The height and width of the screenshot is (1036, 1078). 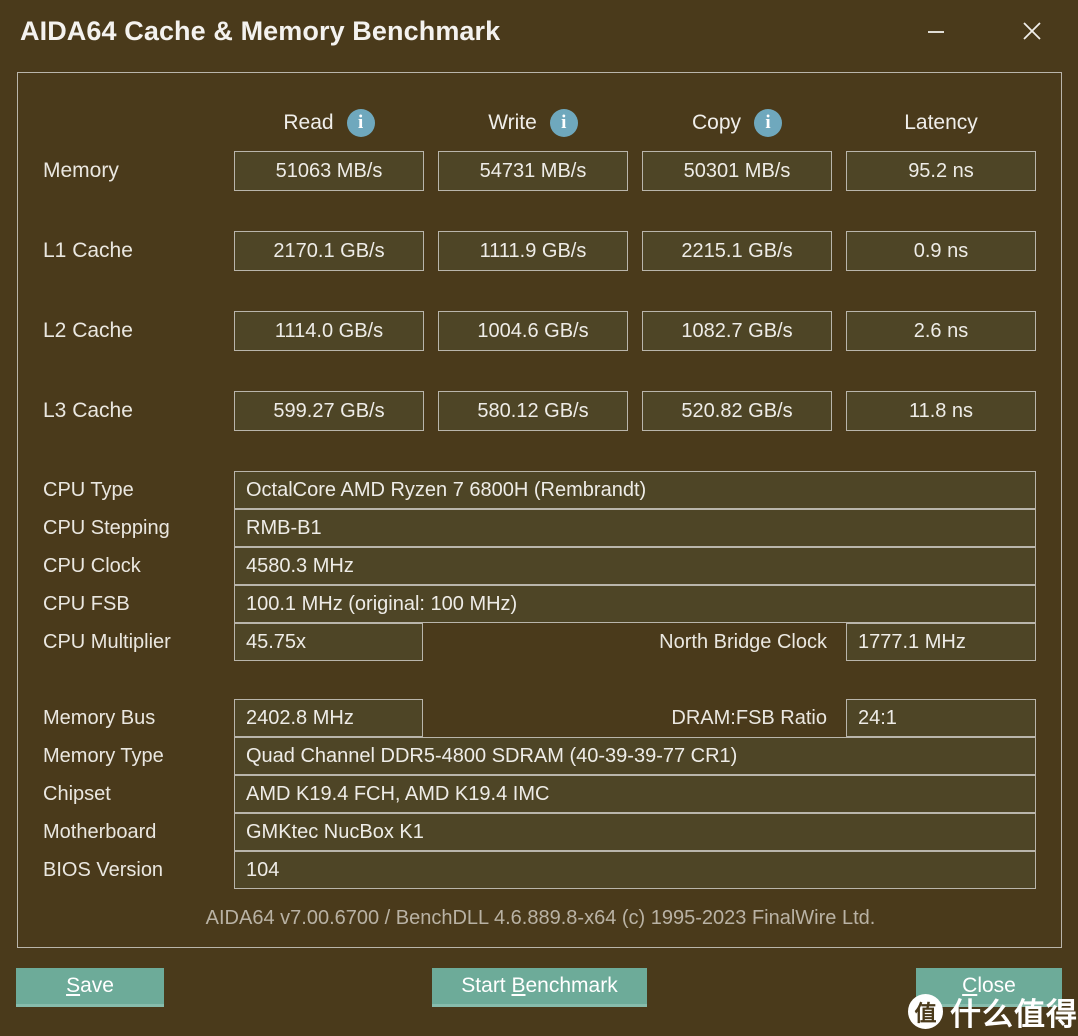 I want to click on bench-value-memory-copy: 50301 MB/s, so click(x=737, y=171).